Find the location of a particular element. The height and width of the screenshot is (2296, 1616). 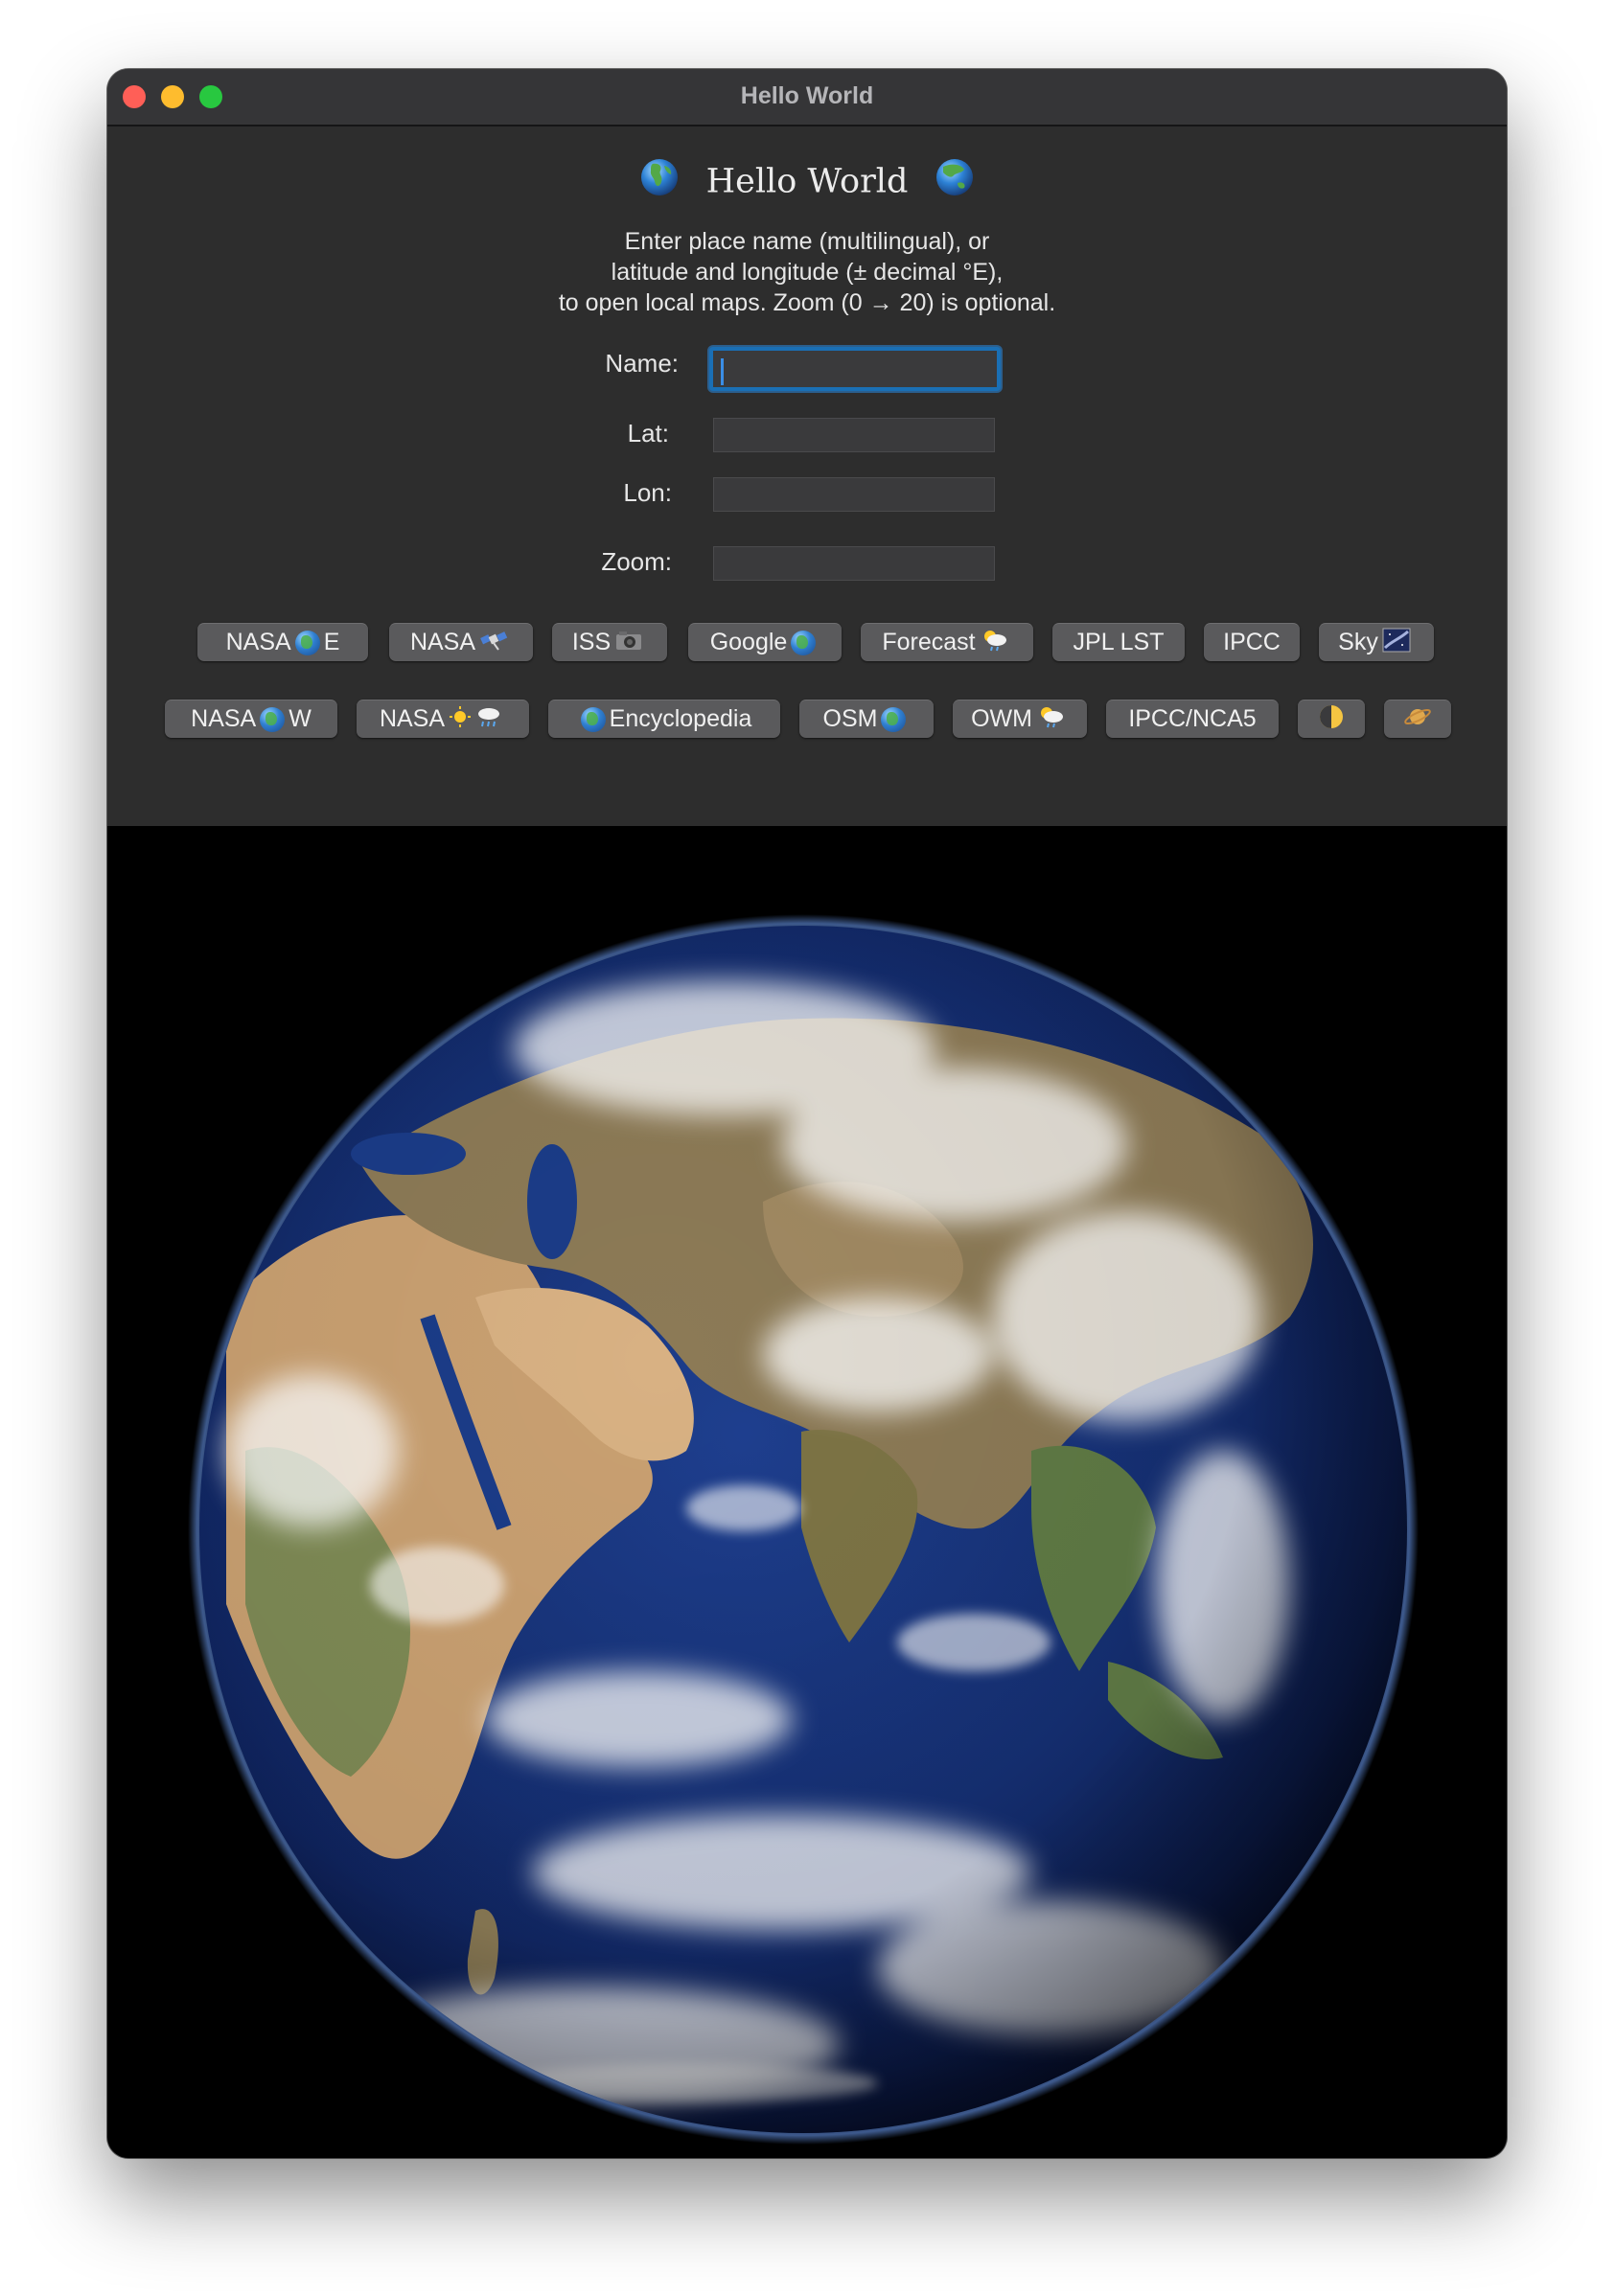

zoom-label: Zoom: is located at coordinates (636, 561).